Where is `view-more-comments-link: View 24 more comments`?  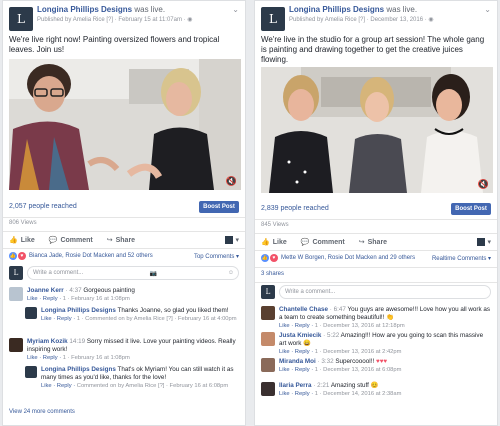
view-more-comments-link: View 24 more comments is located at coordinates (42, 412).